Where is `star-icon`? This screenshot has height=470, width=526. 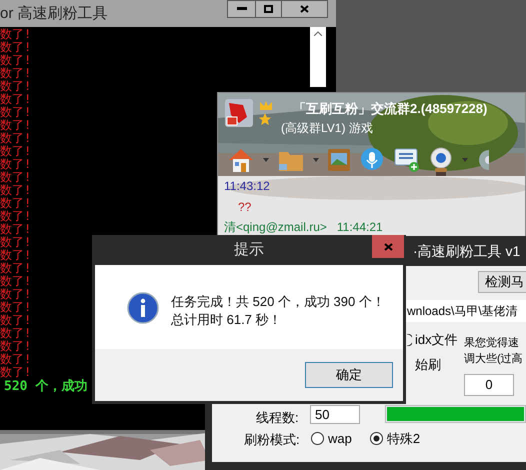 star-icon is located at coordinates (265, 119).